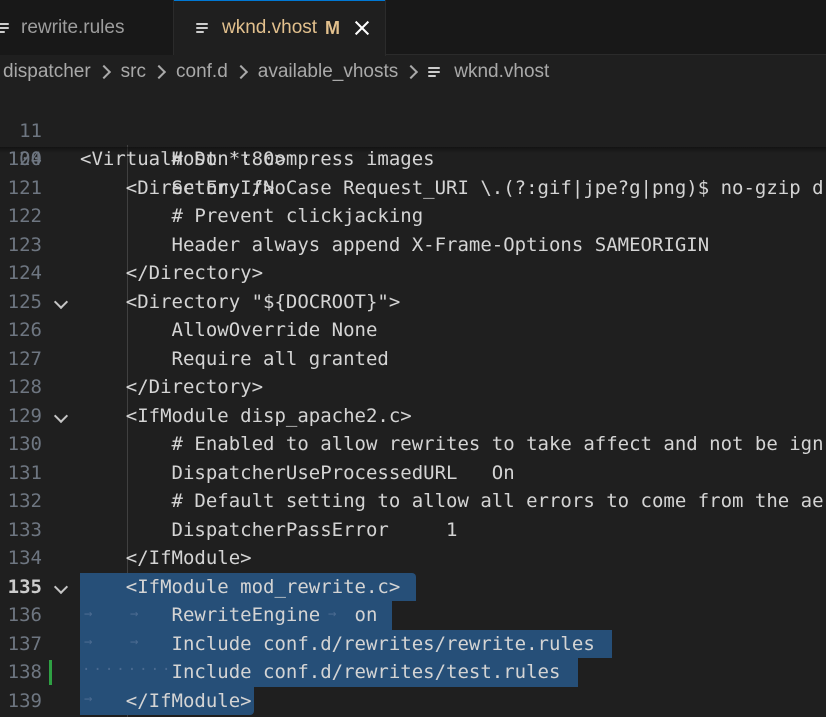 The image size is (826, 717). What do you see at coordinates (24, 415) in the screenshot?
I see `line-number: 129` at bounding box center [24, 415].